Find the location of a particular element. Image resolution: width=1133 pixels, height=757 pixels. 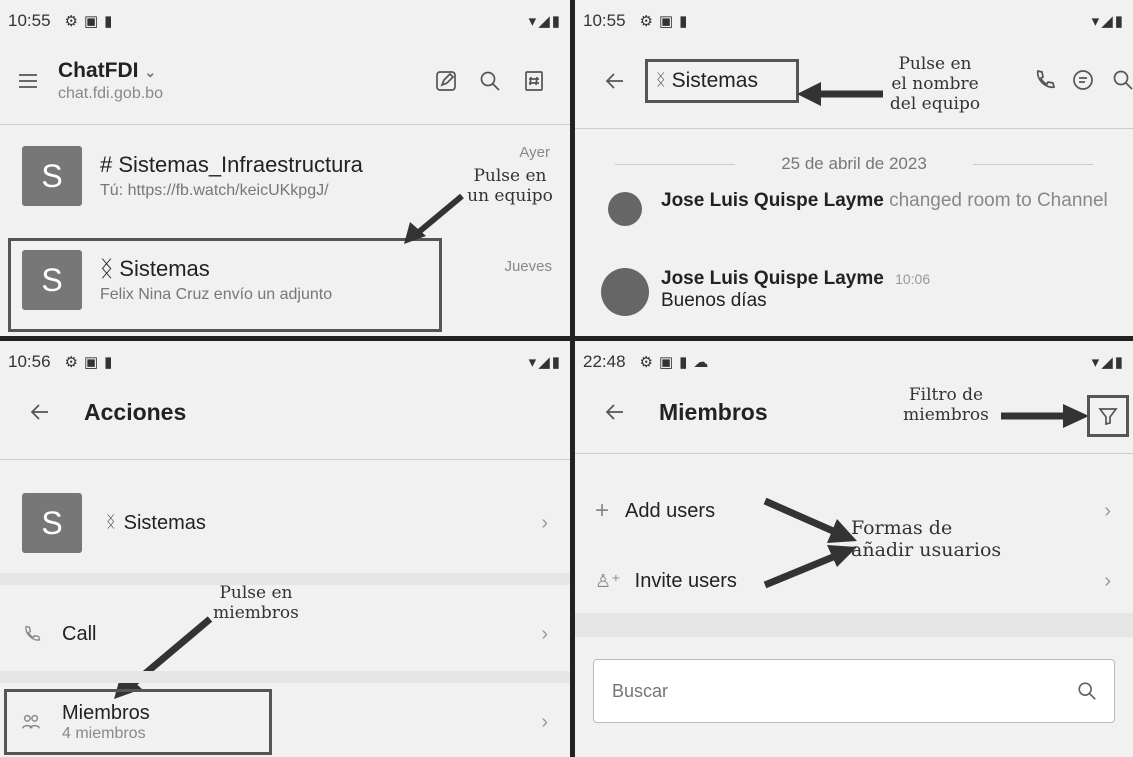

channel-icon is located at coordinates (534, 81).